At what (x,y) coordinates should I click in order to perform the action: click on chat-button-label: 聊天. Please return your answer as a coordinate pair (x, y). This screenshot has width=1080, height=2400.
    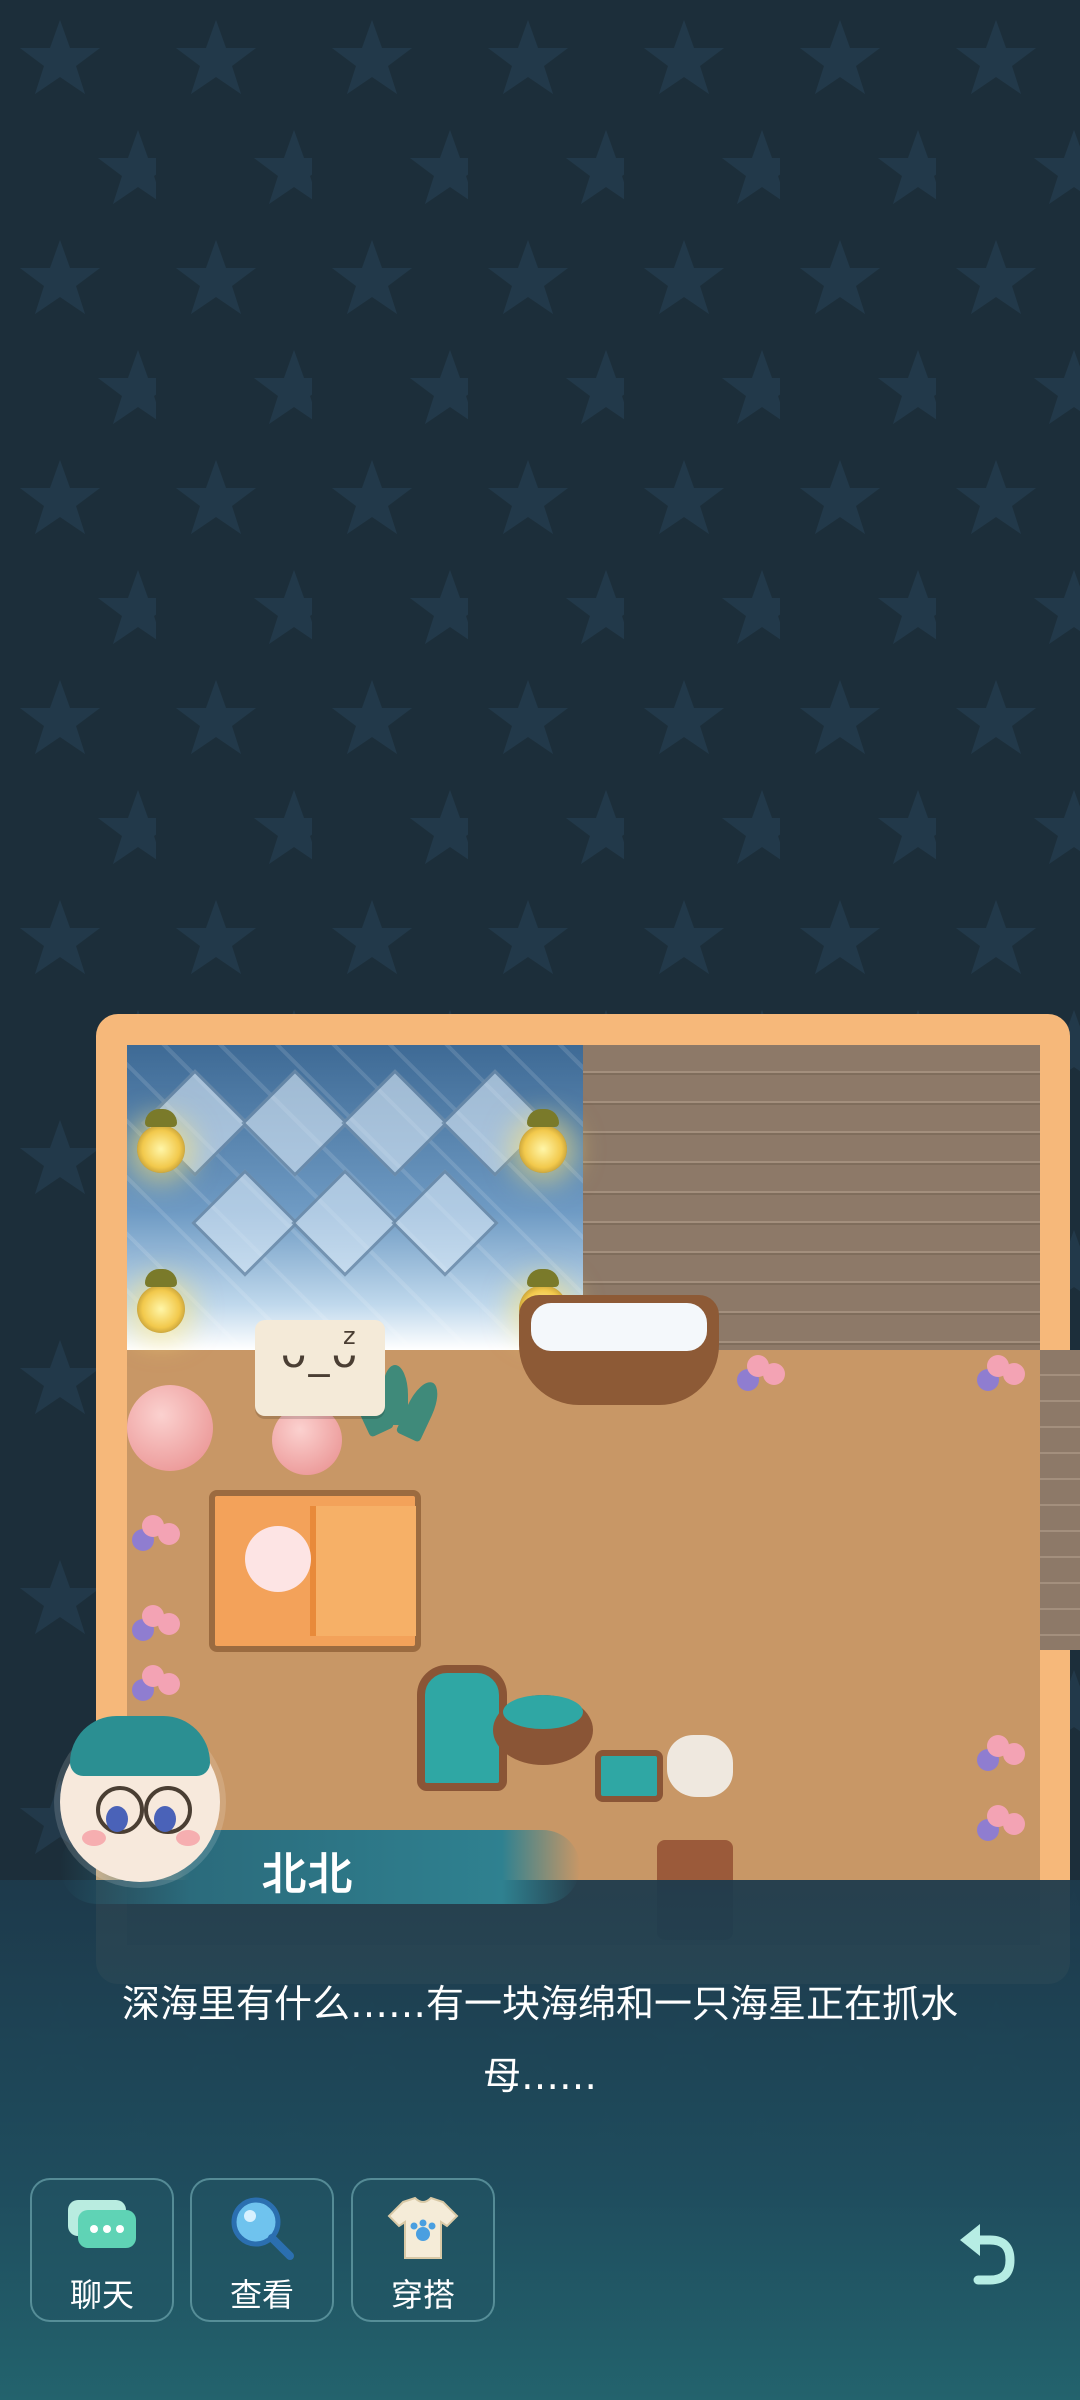
    Looking at the image, I should click on (101, 2295).